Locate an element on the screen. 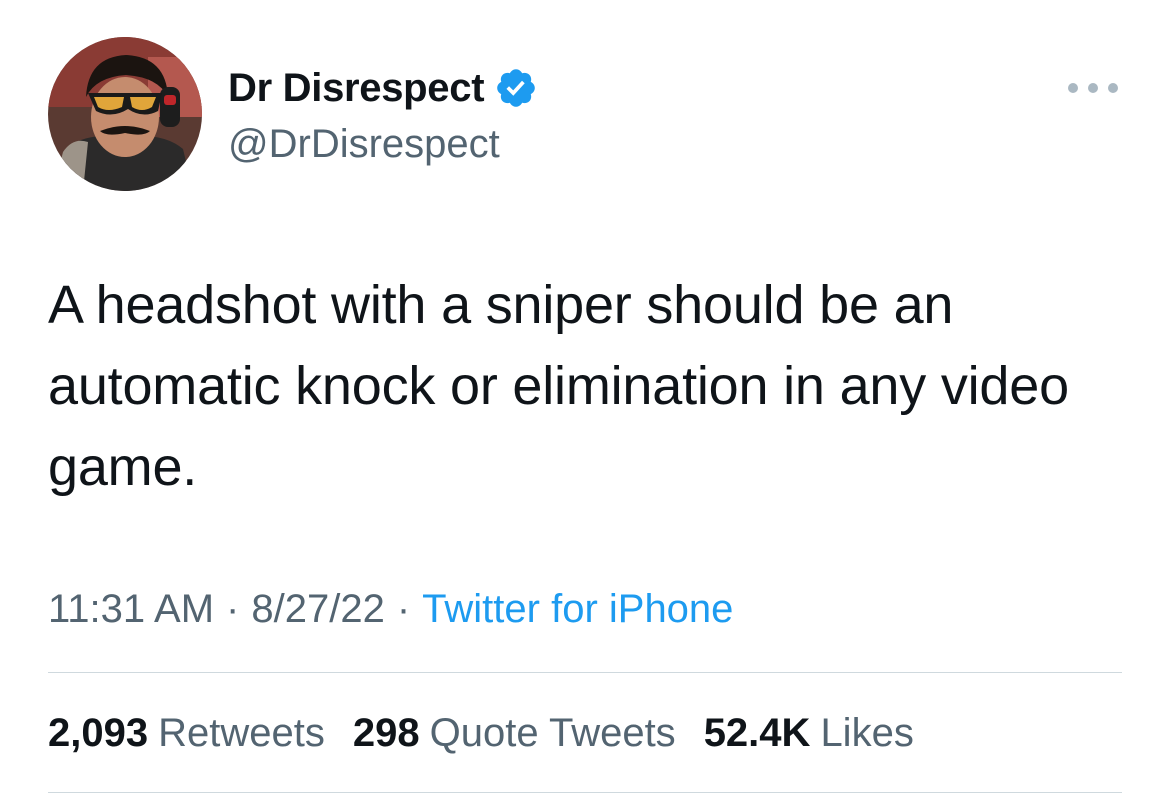  more-options-button is located at coordinates (1093, 88).